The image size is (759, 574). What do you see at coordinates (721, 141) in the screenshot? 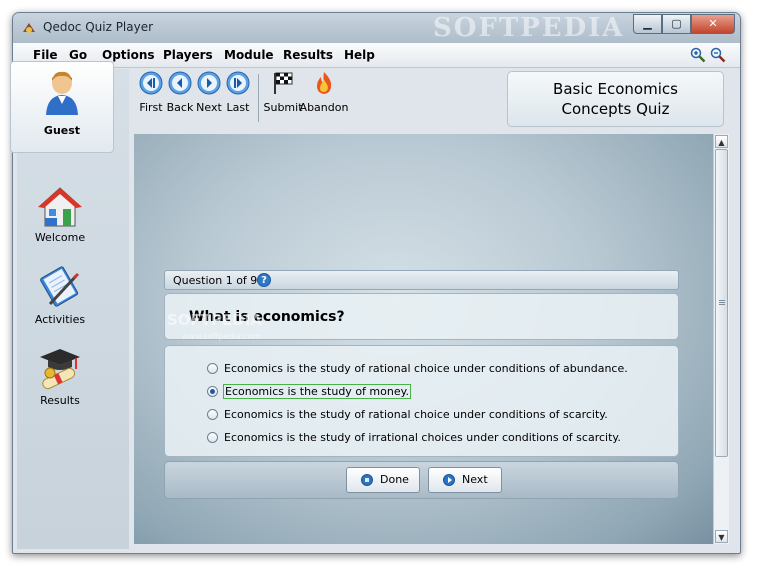
I see `scroll-up-icon: ▲` at bounding box center [721, 141].